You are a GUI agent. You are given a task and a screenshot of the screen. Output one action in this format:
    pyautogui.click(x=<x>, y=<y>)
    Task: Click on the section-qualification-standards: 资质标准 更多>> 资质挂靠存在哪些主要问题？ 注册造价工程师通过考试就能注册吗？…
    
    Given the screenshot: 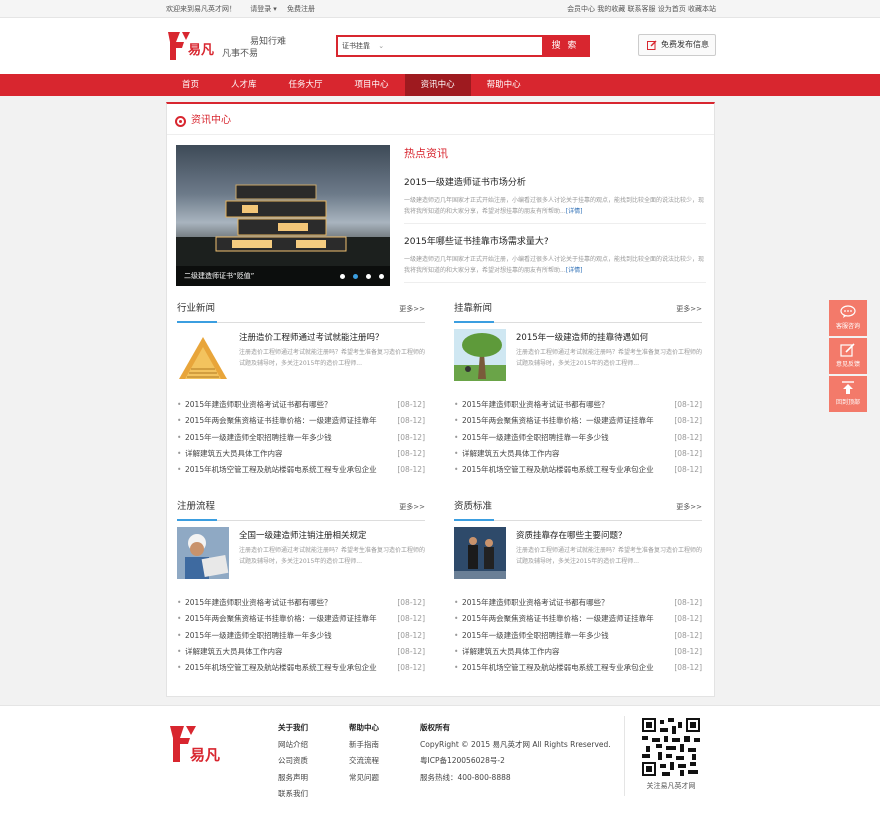 What is the action you would take?
    pyautogui.click(x=578, y=587)
    